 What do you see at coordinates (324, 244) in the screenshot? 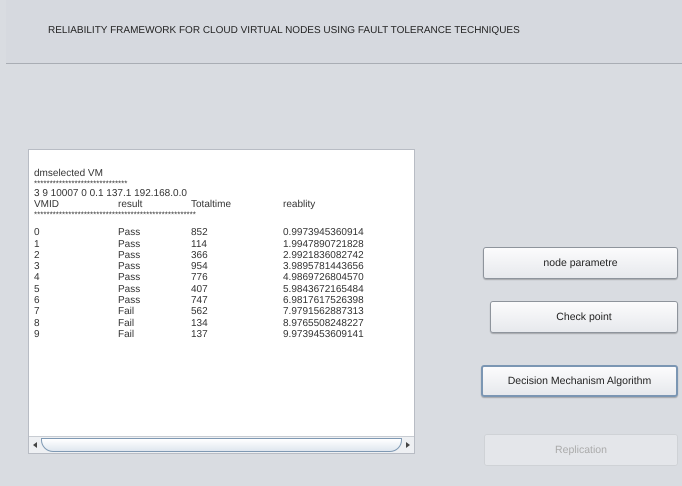
I see `table-cell-text: 1.9947890721828` at bounding box center [324, 244].